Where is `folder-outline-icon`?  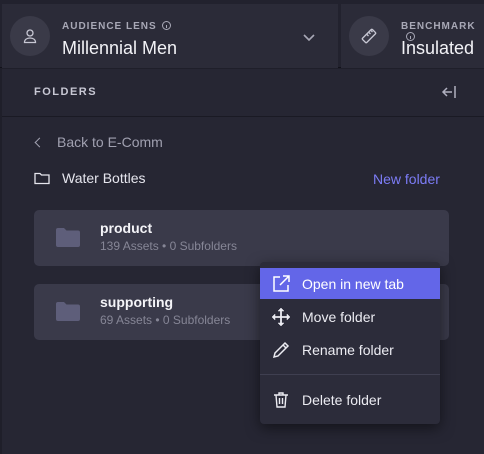
folder-outline-icon is located at coordinates (42, 178).